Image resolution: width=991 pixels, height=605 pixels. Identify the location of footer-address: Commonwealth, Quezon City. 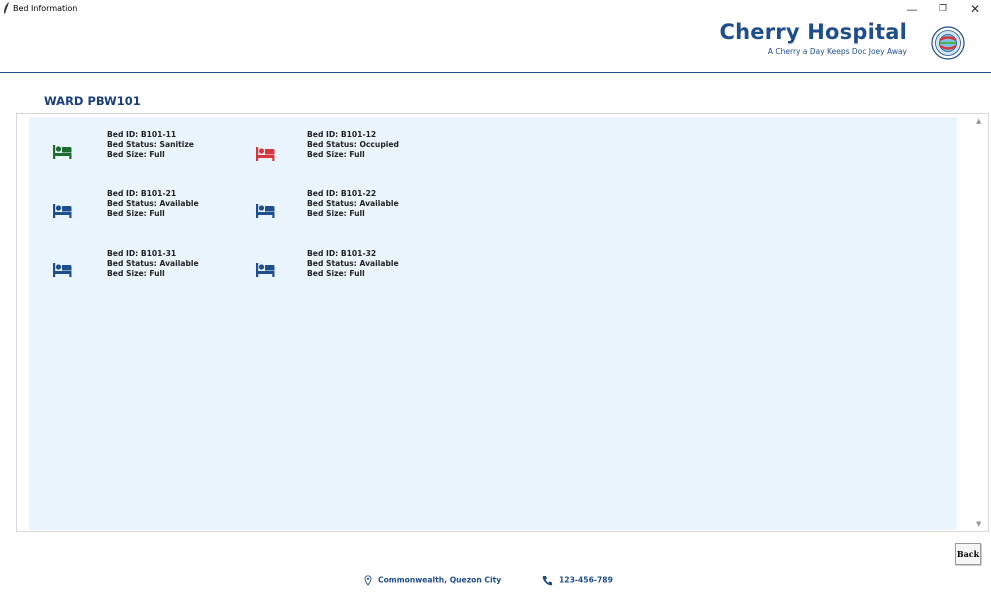
(432, 580).